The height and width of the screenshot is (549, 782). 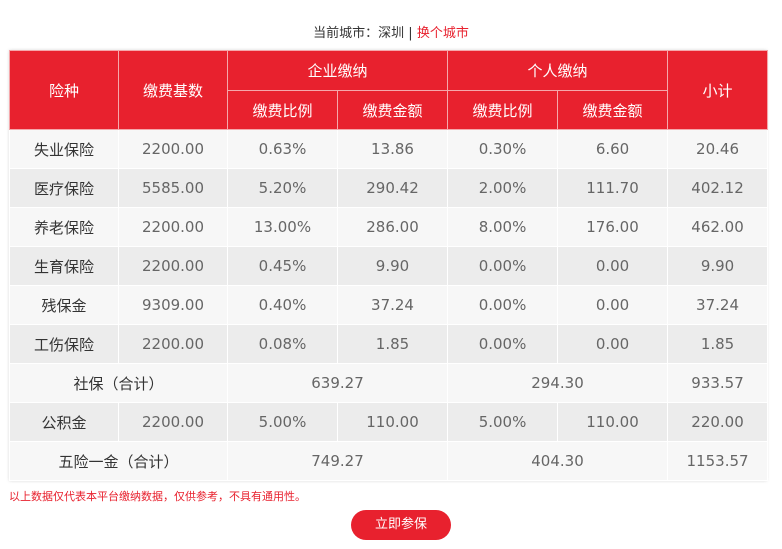 What do you see at coordinates (64, 90) in the screenshot?
I see `header-type: 险种` at bounding box center [64, 90].